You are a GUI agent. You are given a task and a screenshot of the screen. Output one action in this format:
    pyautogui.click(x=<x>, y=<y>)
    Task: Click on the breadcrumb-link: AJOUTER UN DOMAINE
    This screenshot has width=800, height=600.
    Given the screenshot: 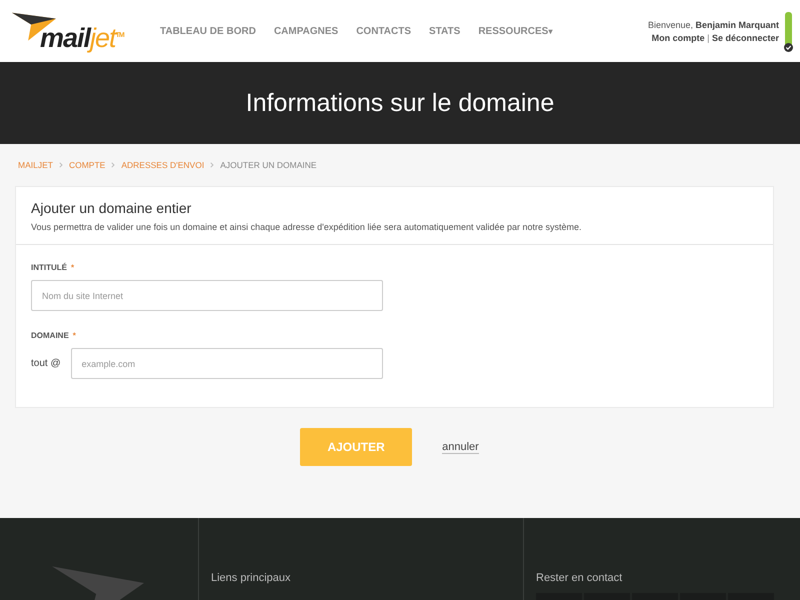 What is the action you would take?
    pyautogui.click(x=268, y=165)
    